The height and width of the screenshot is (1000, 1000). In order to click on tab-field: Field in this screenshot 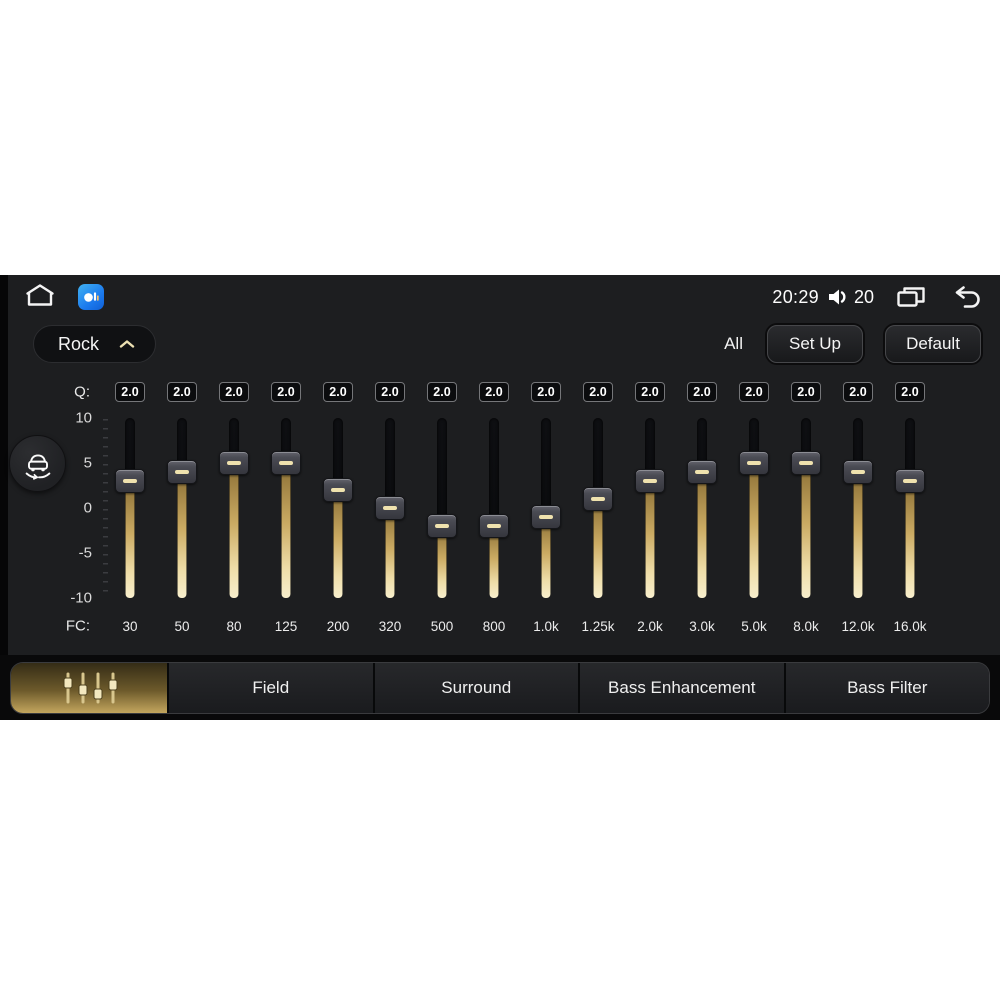, I will do `click(270, 688)`.